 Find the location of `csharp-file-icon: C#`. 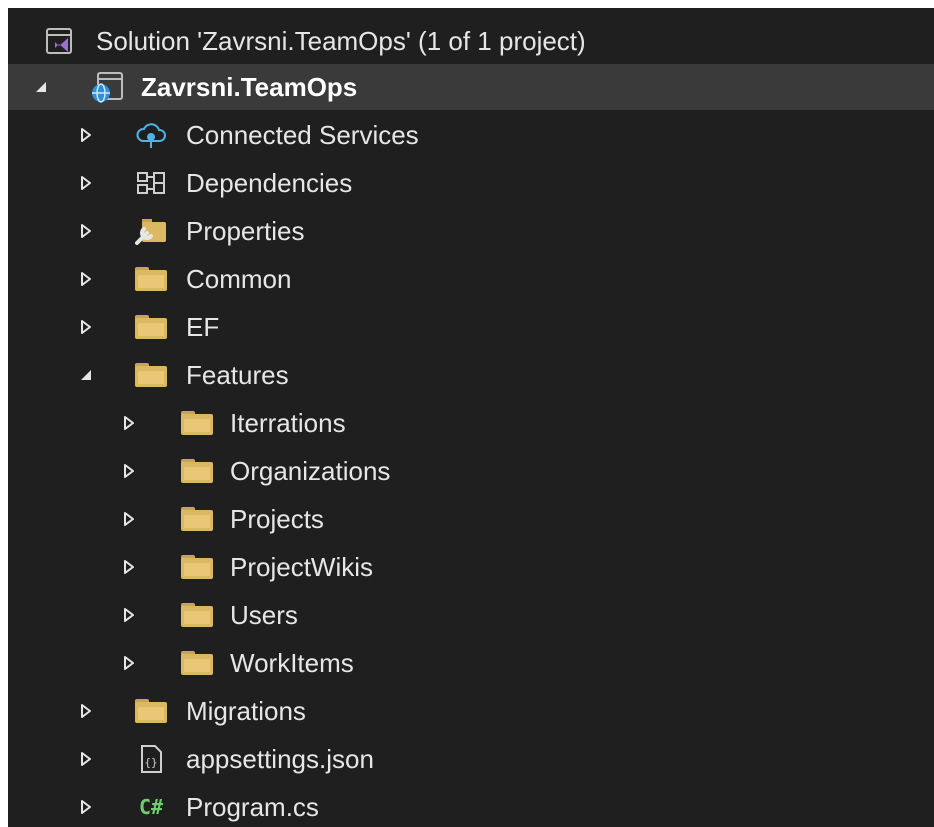

csharp-file-icon: C# is located at coordinates (151, 807).